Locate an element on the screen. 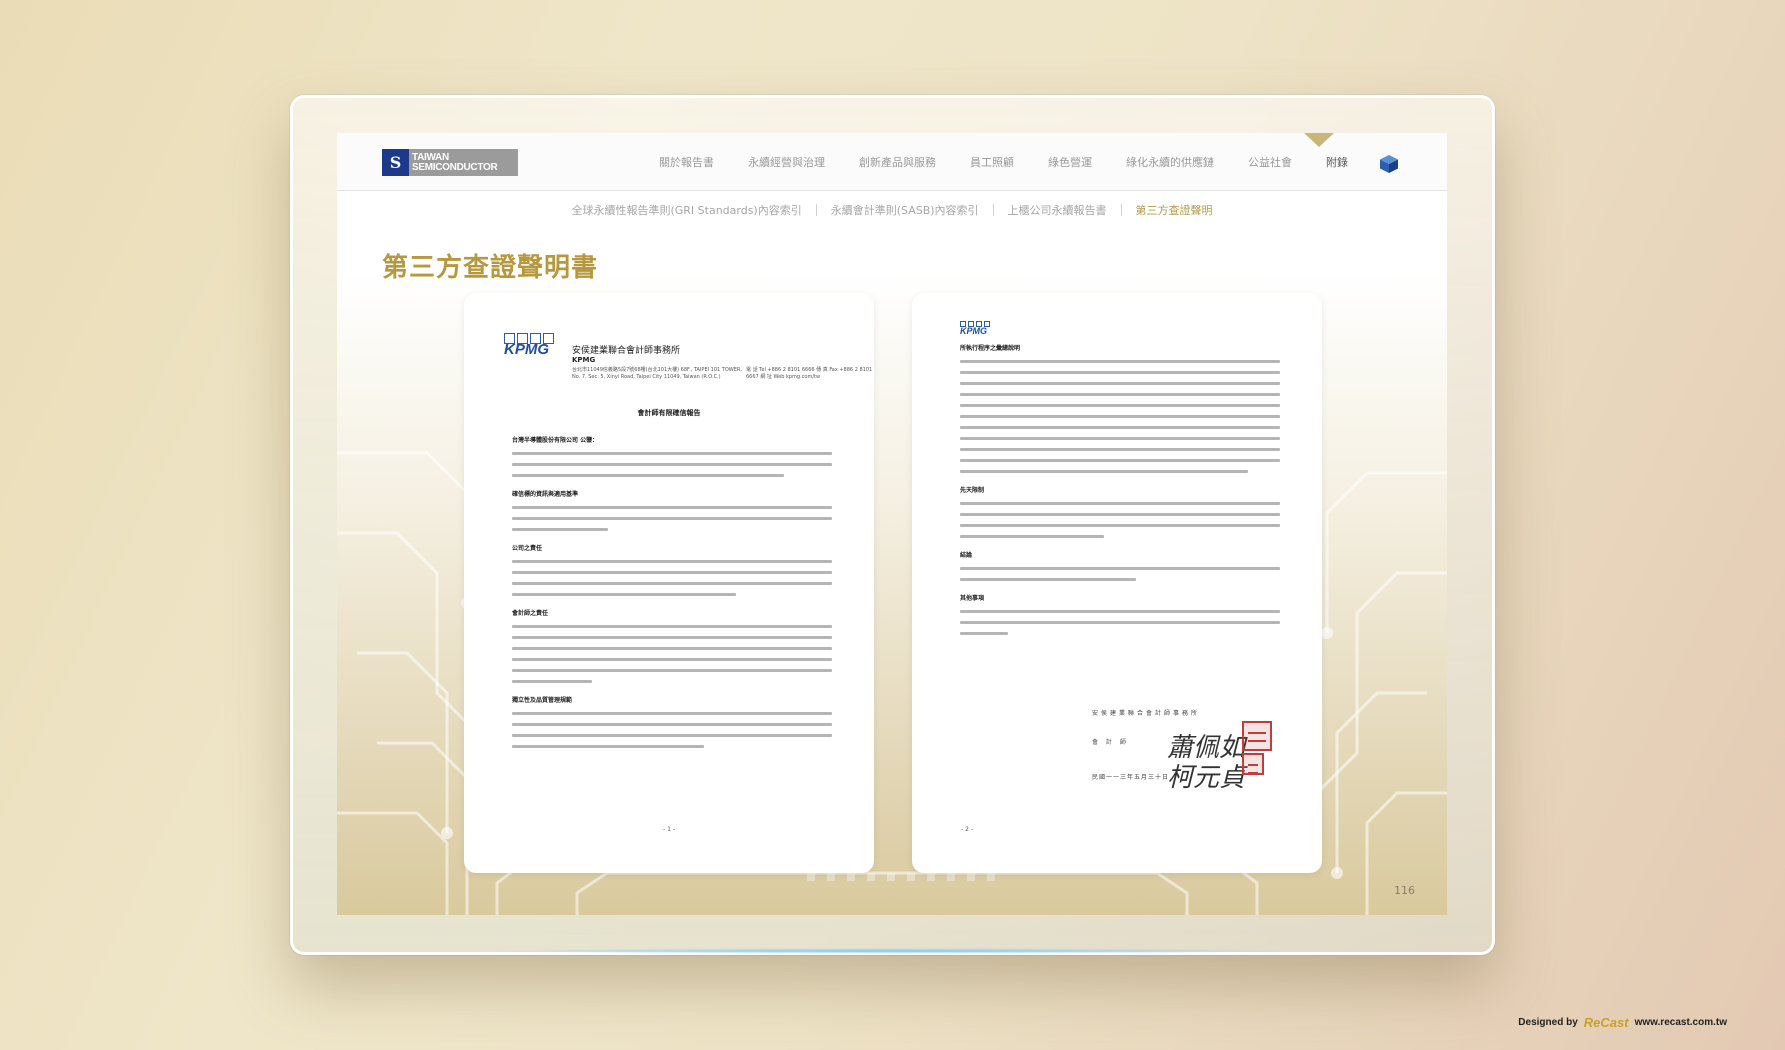 This screenshot has width=1785, height=1050. company-logo: S TAIWAN SEMICONDUCTOR is located at coordinates (450, 162).